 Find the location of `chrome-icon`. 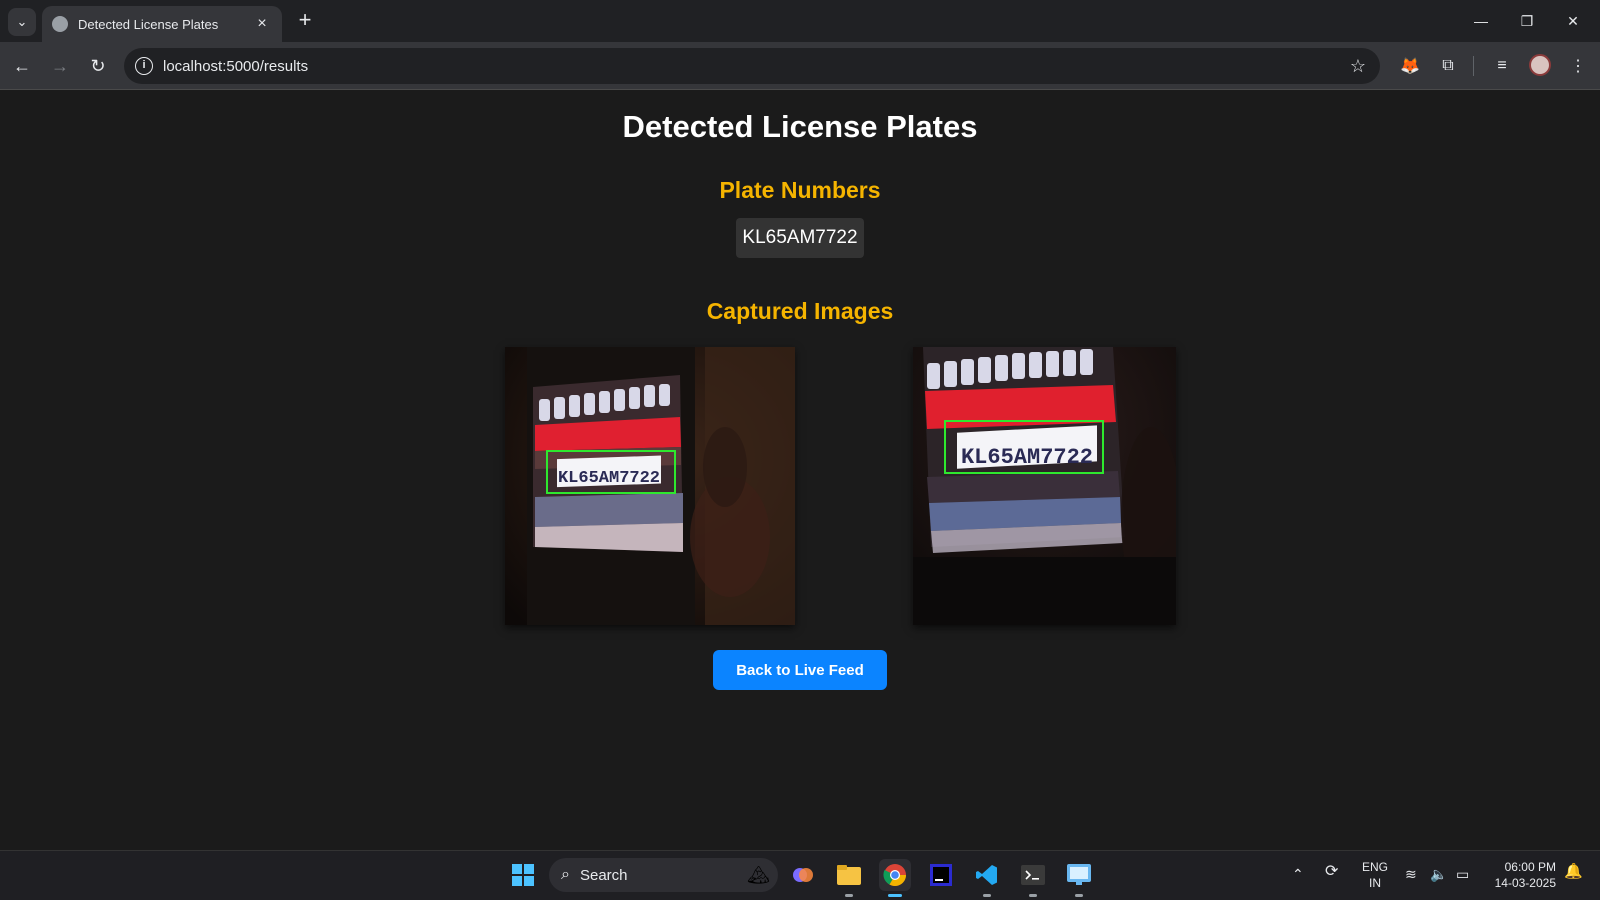

chrome-icon is located at coordinates (895, 878).